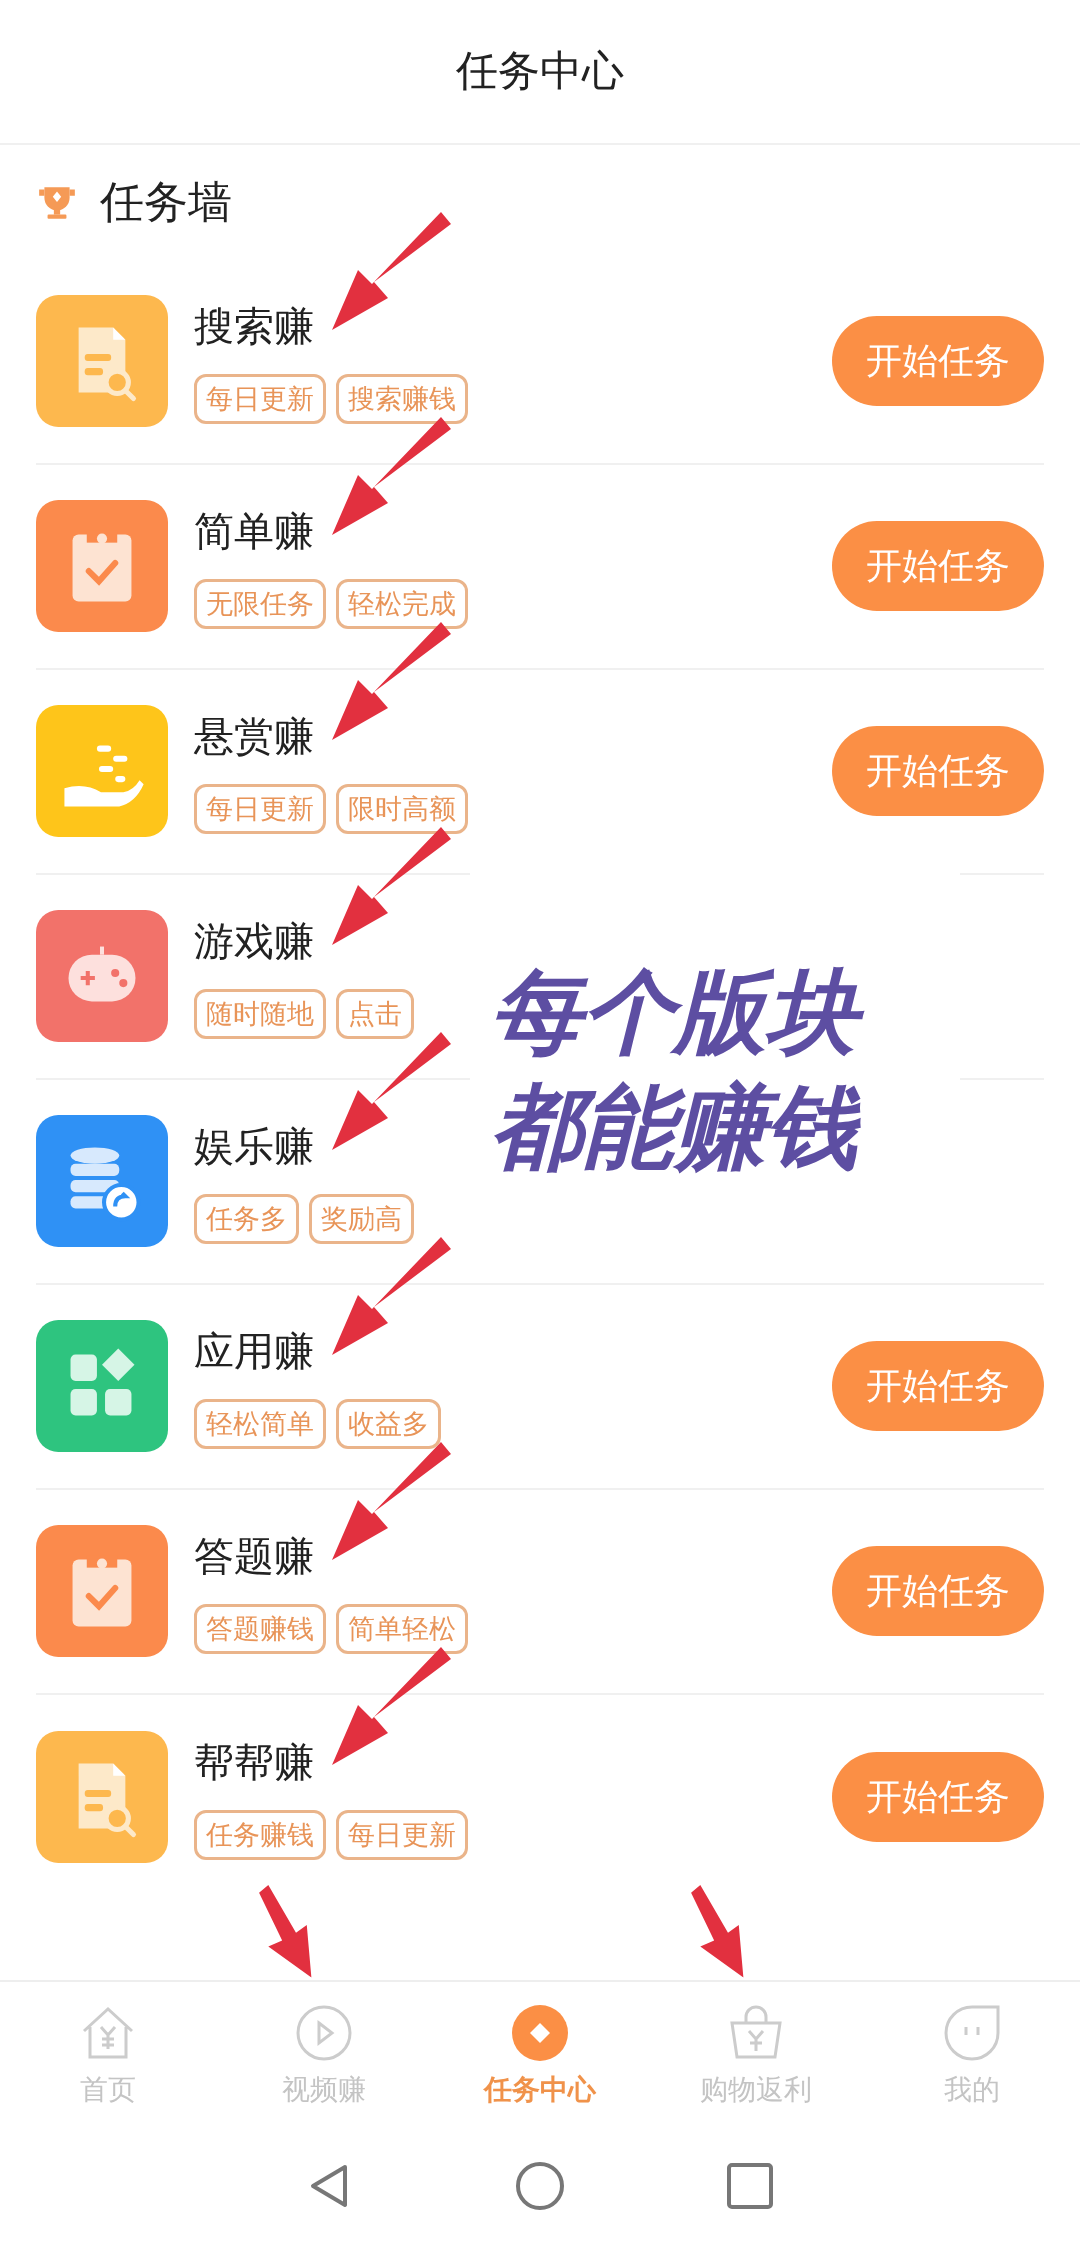  What do you see at coordinates (260, 1423) in the screenshot?
I see `task-tag: 轻松简单` at bounding box center [260, 1423].